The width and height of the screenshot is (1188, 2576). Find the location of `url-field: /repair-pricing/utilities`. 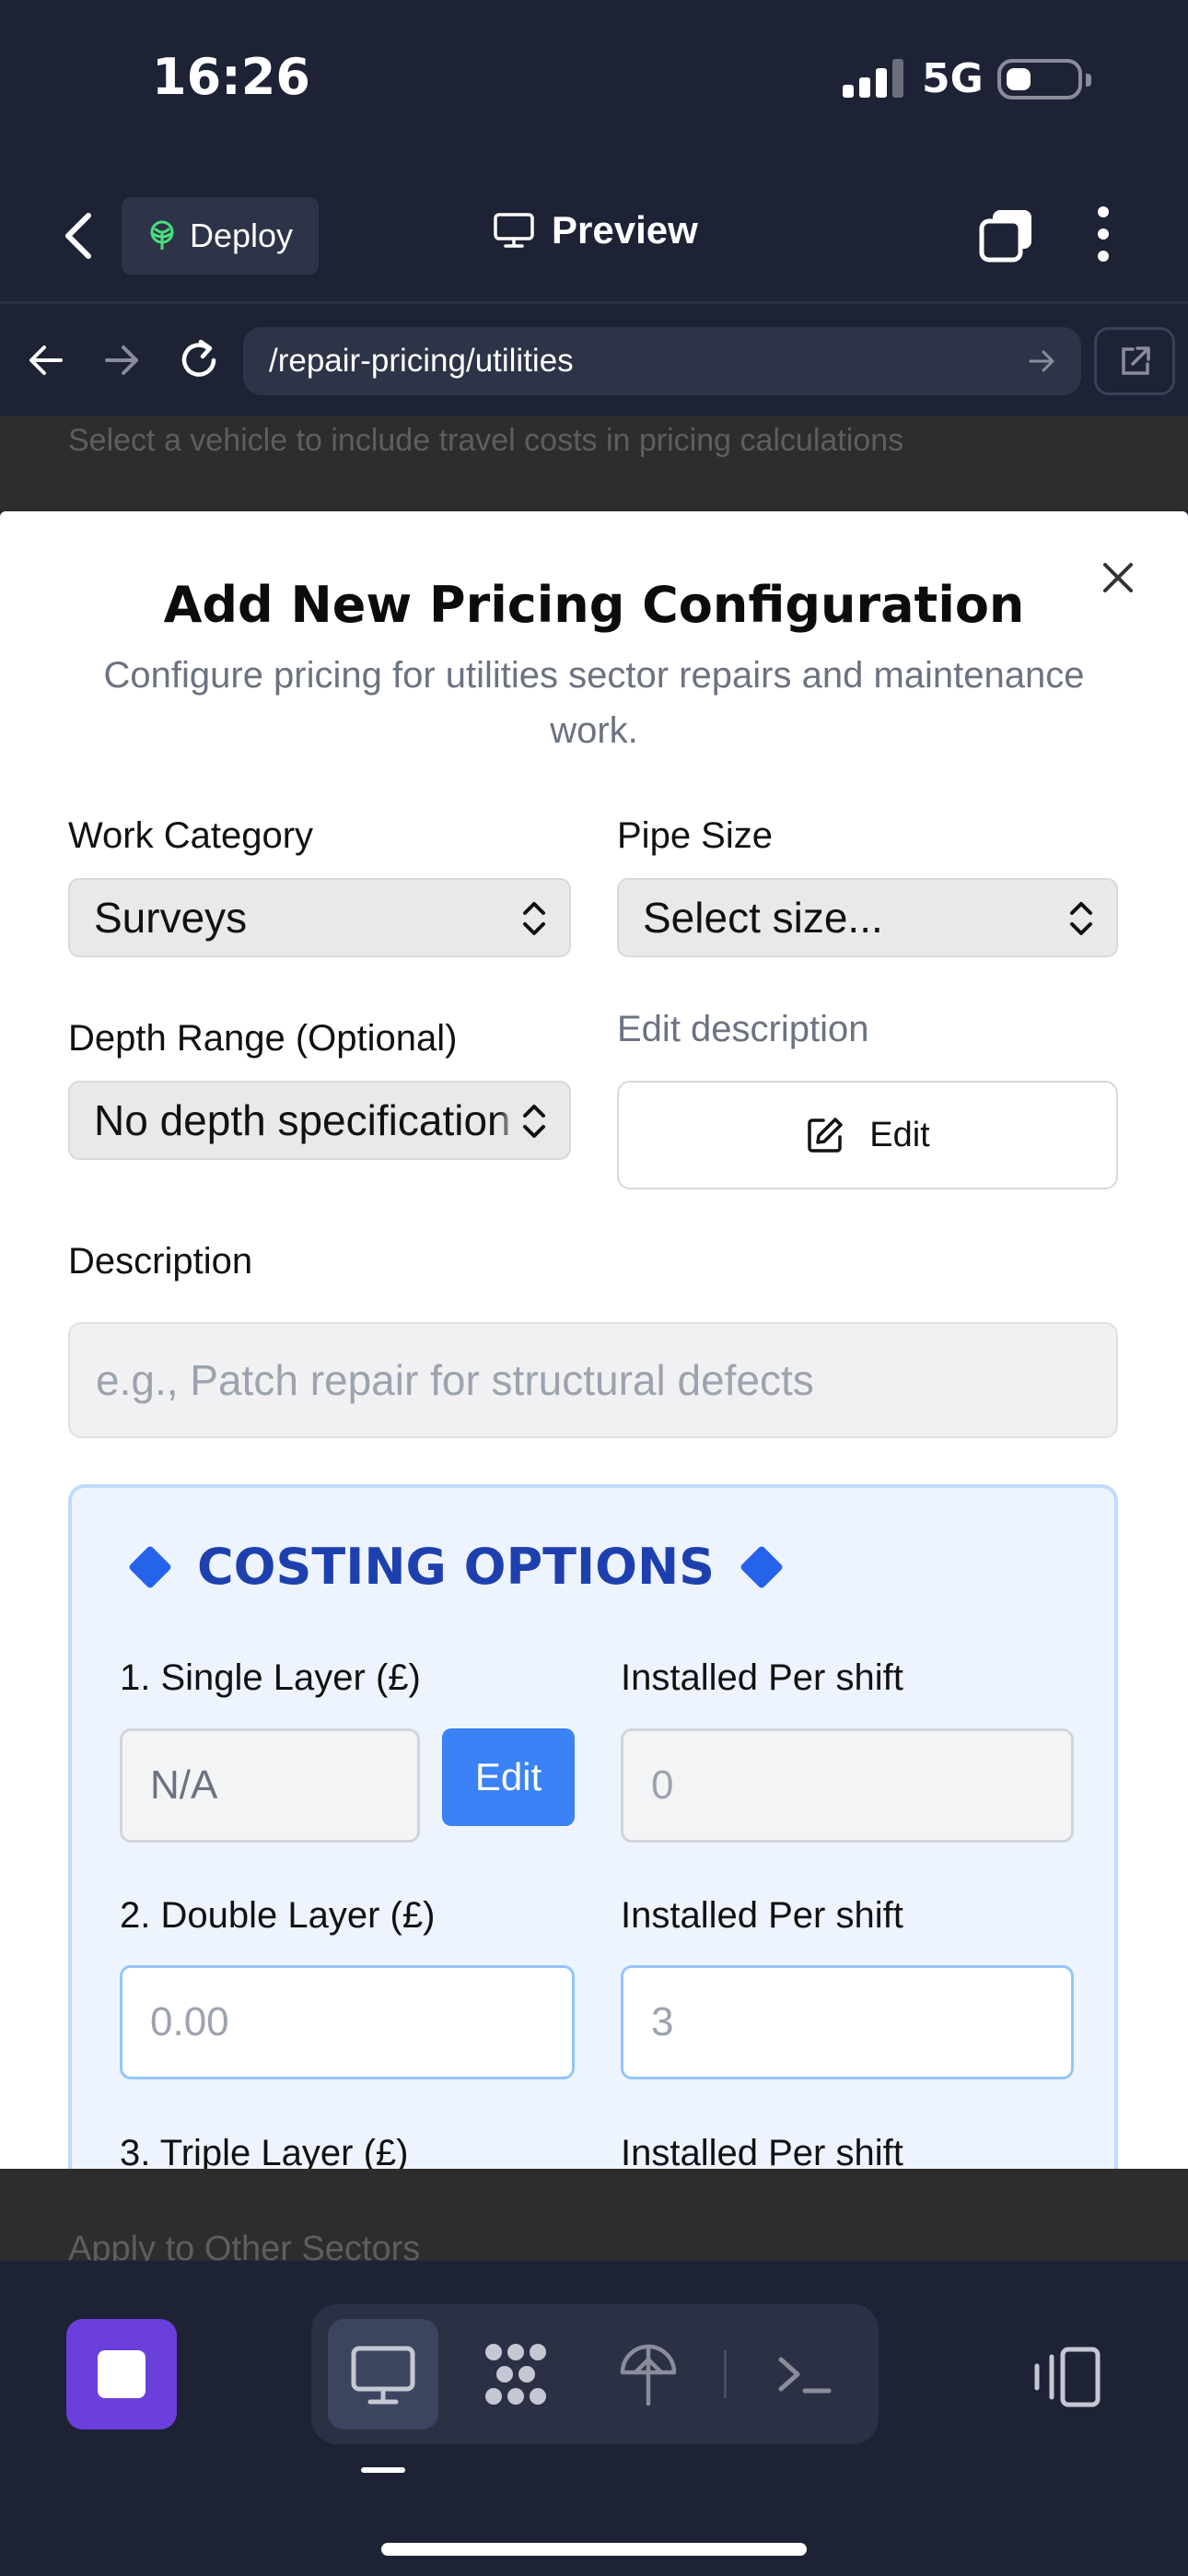

url-field: /repair-pricing/utilities is located at coordinates (662, 361).